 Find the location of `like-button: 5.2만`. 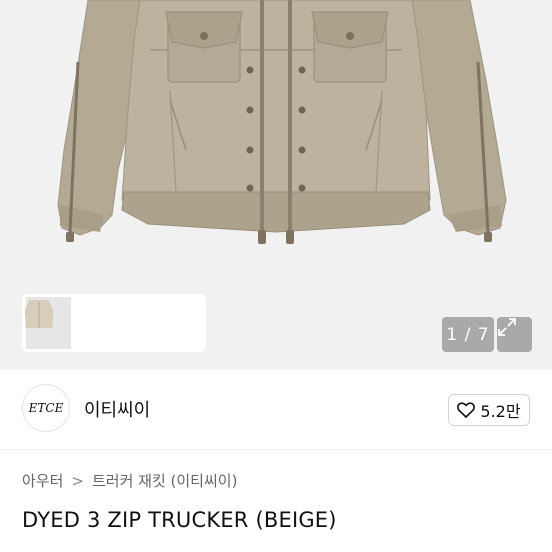

like-button: 5.2만 is located at coordinates (489, 410).